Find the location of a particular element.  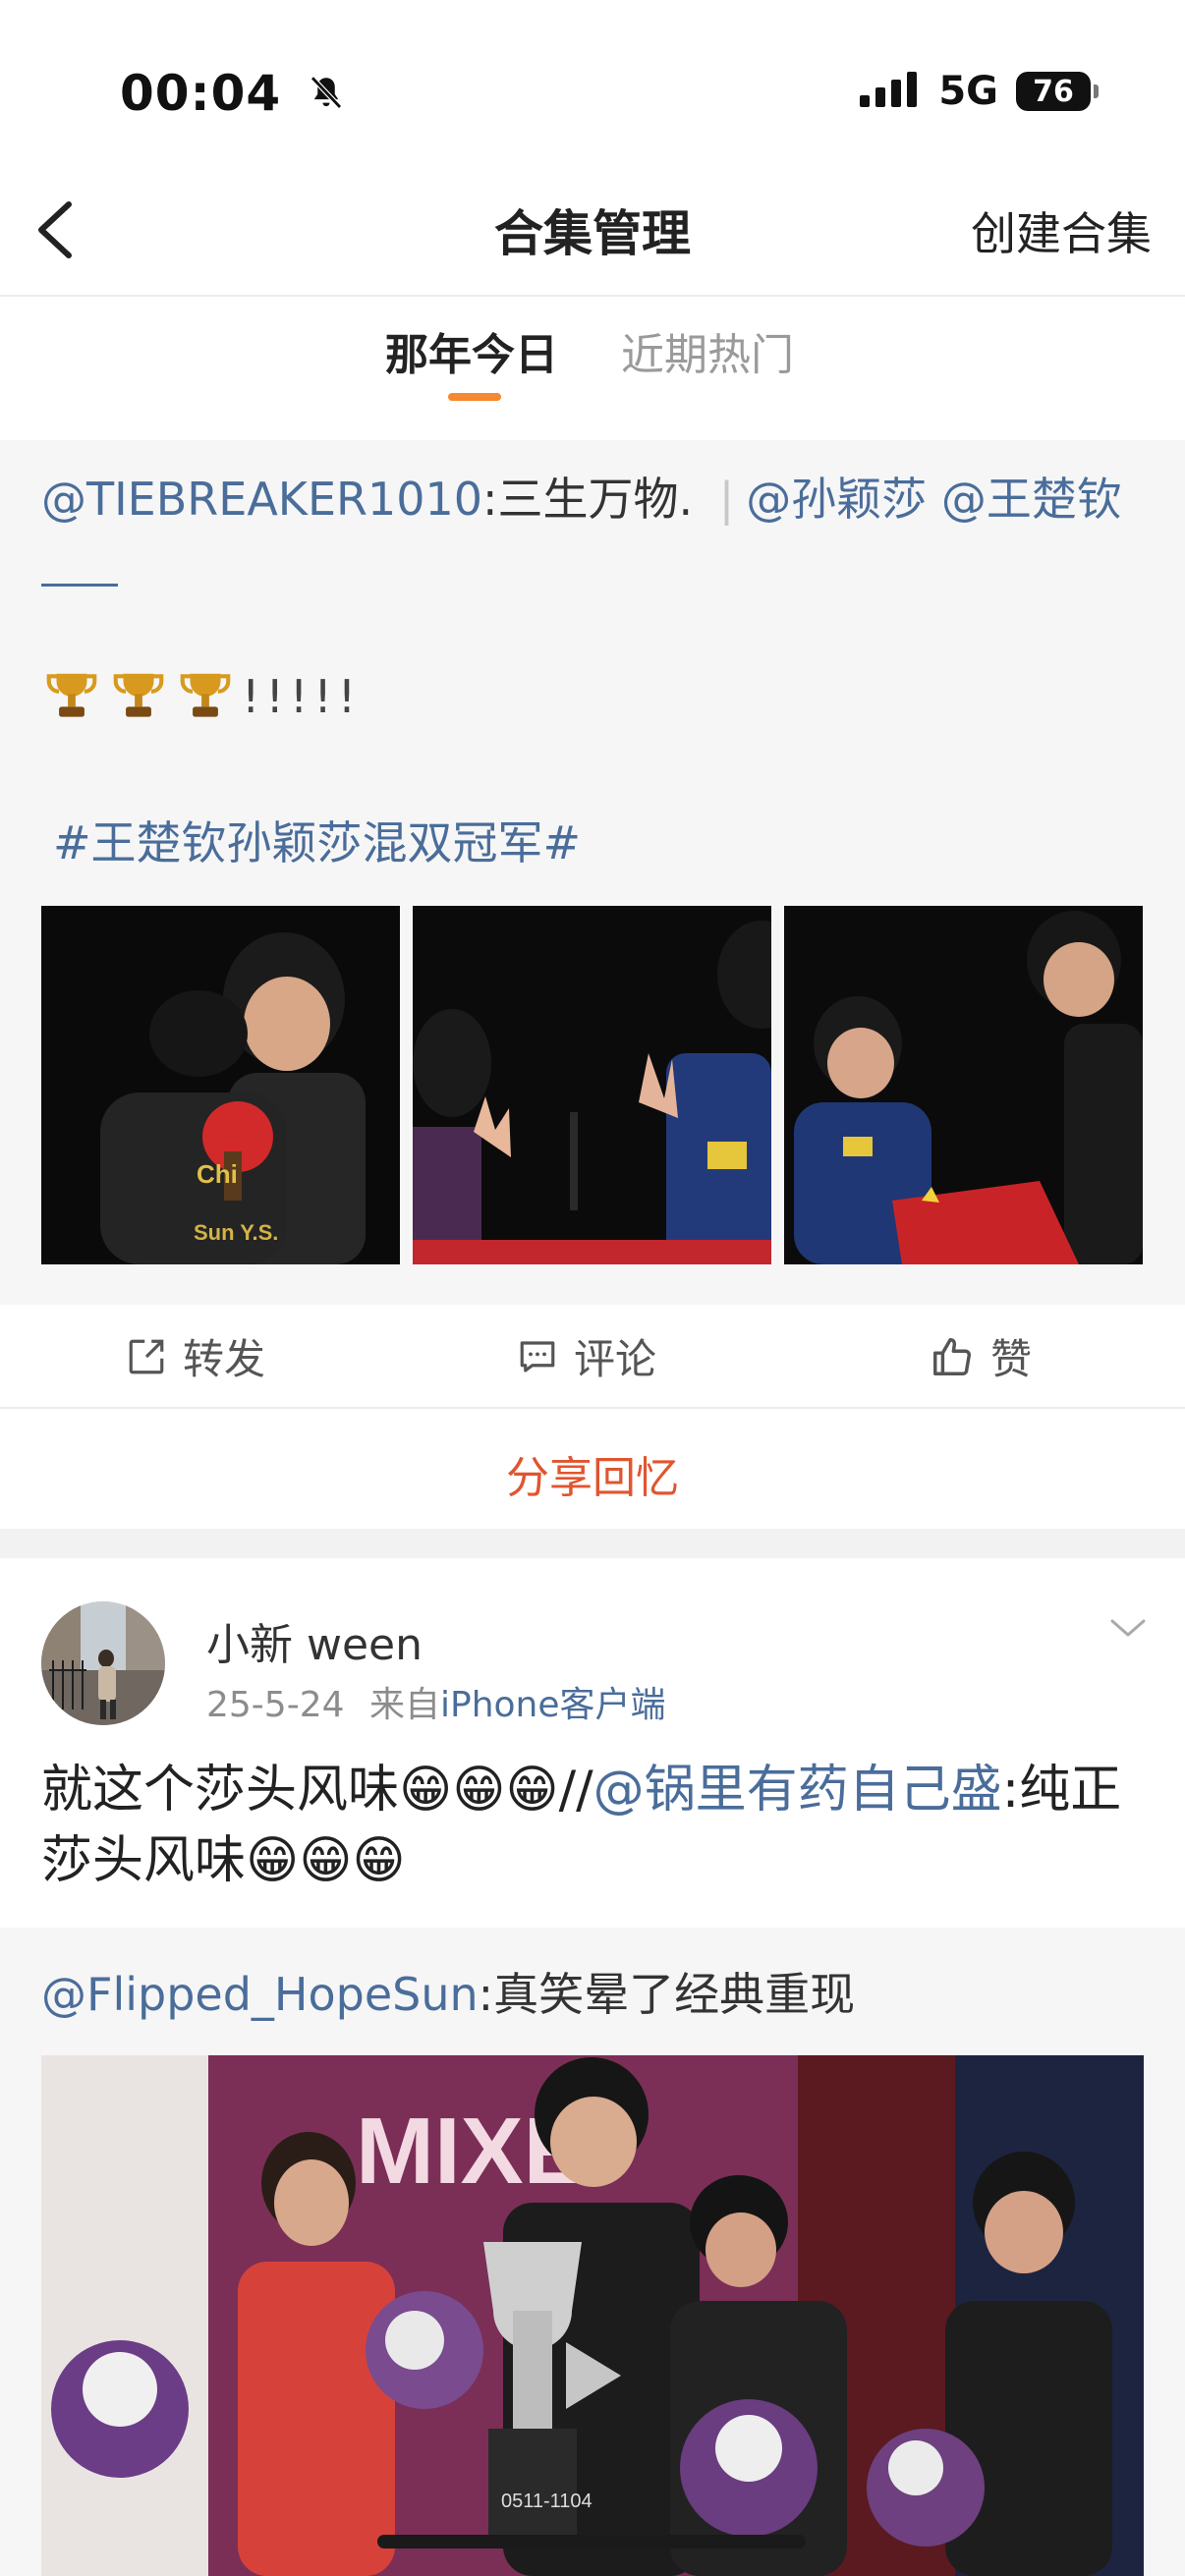

nav-divider is located at coordinates (592, 296).